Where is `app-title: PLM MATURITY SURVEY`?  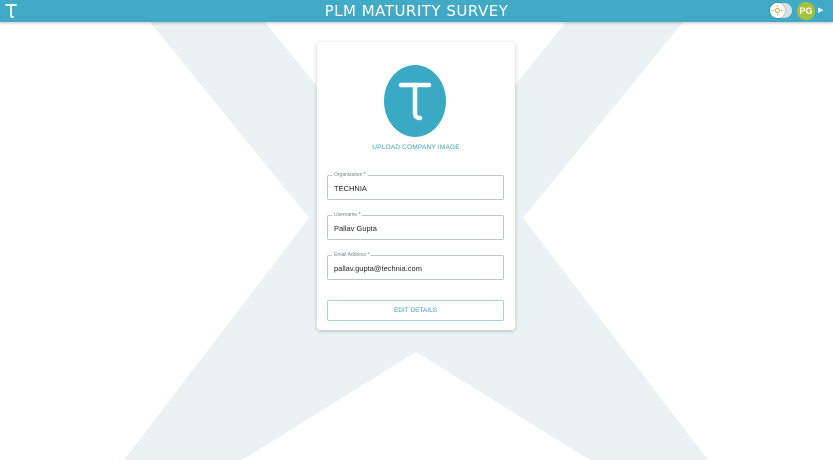 app-title: PLM MATURITY SURVEY is located at coordinates (416, 11).